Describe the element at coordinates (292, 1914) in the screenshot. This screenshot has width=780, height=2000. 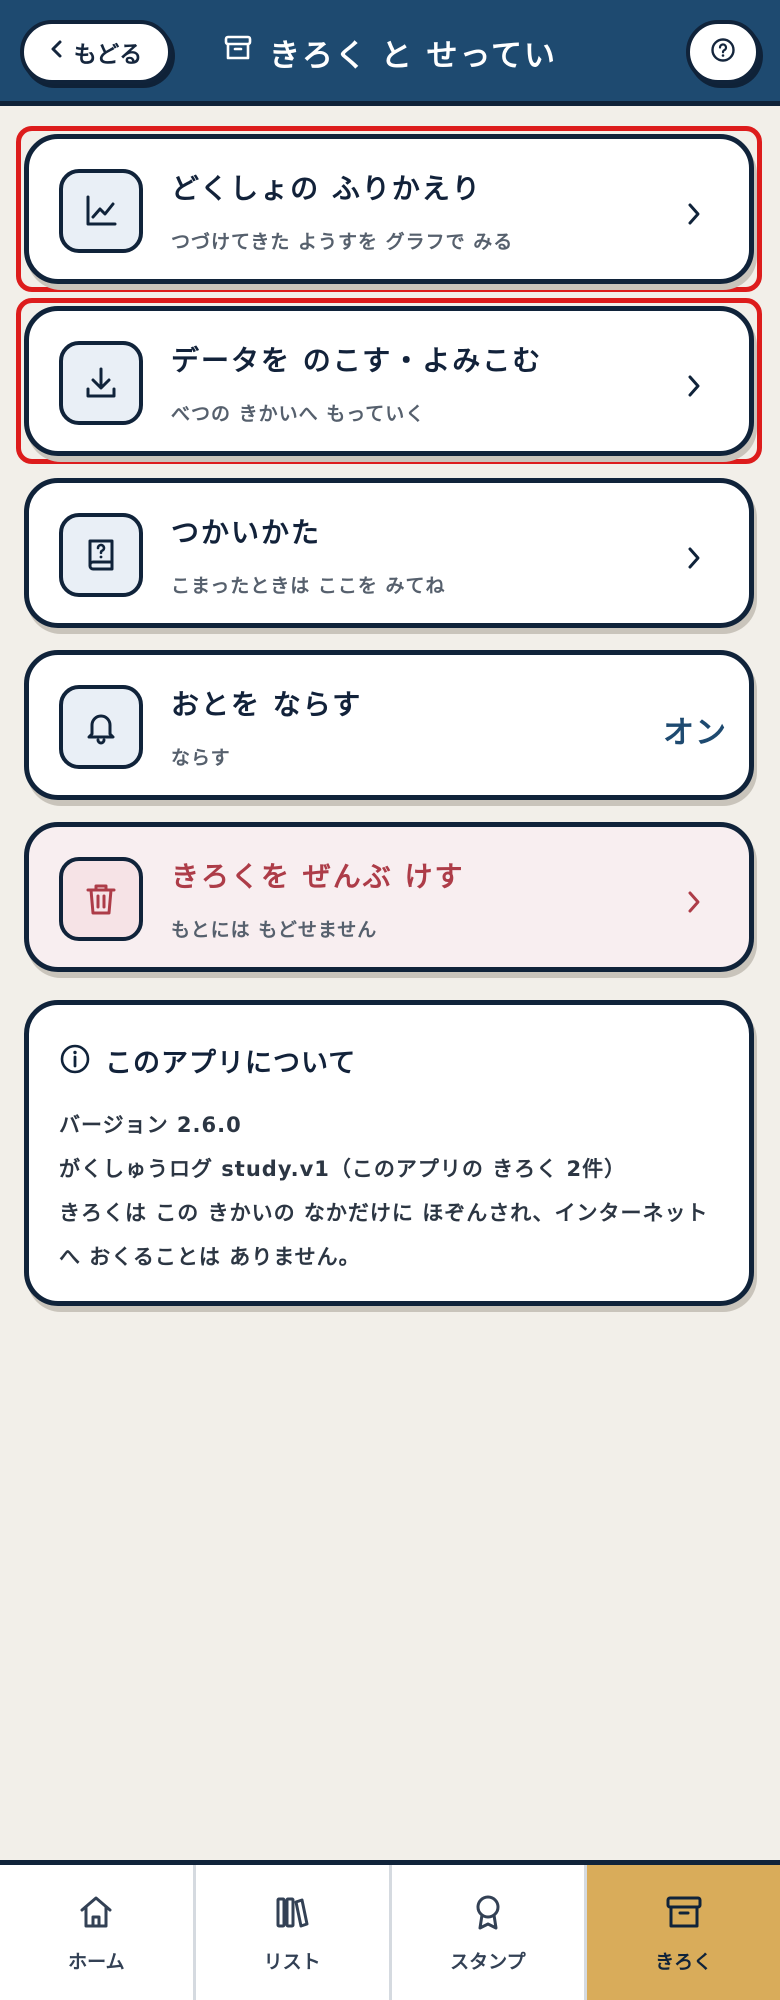
I see `books-icon` at that location.